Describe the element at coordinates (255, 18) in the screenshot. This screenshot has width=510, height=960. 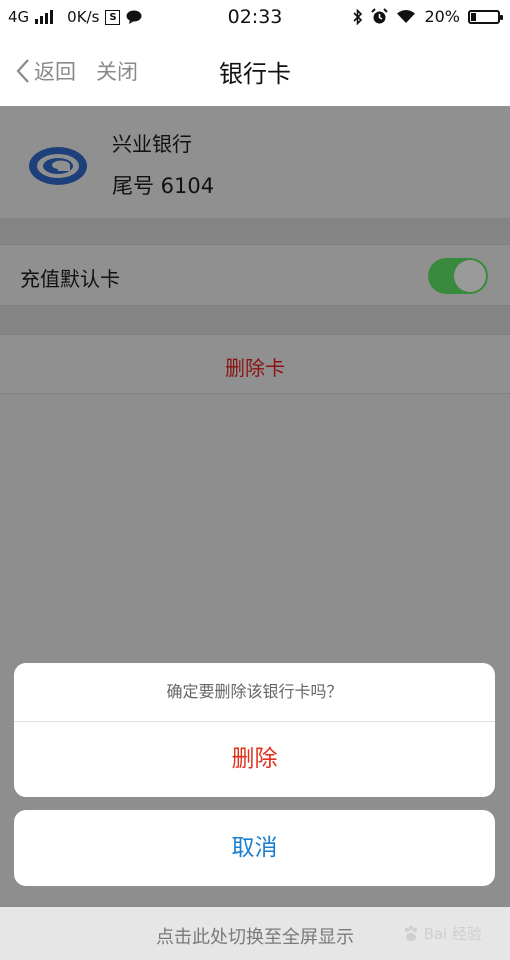
I see `status-bar: 4G 0K/s S 02:33 20%` at that location.